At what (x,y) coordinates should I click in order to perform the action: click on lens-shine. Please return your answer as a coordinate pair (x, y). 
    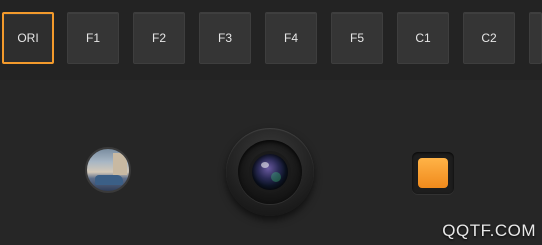
    Looking at the image, I should click on (265, 165).